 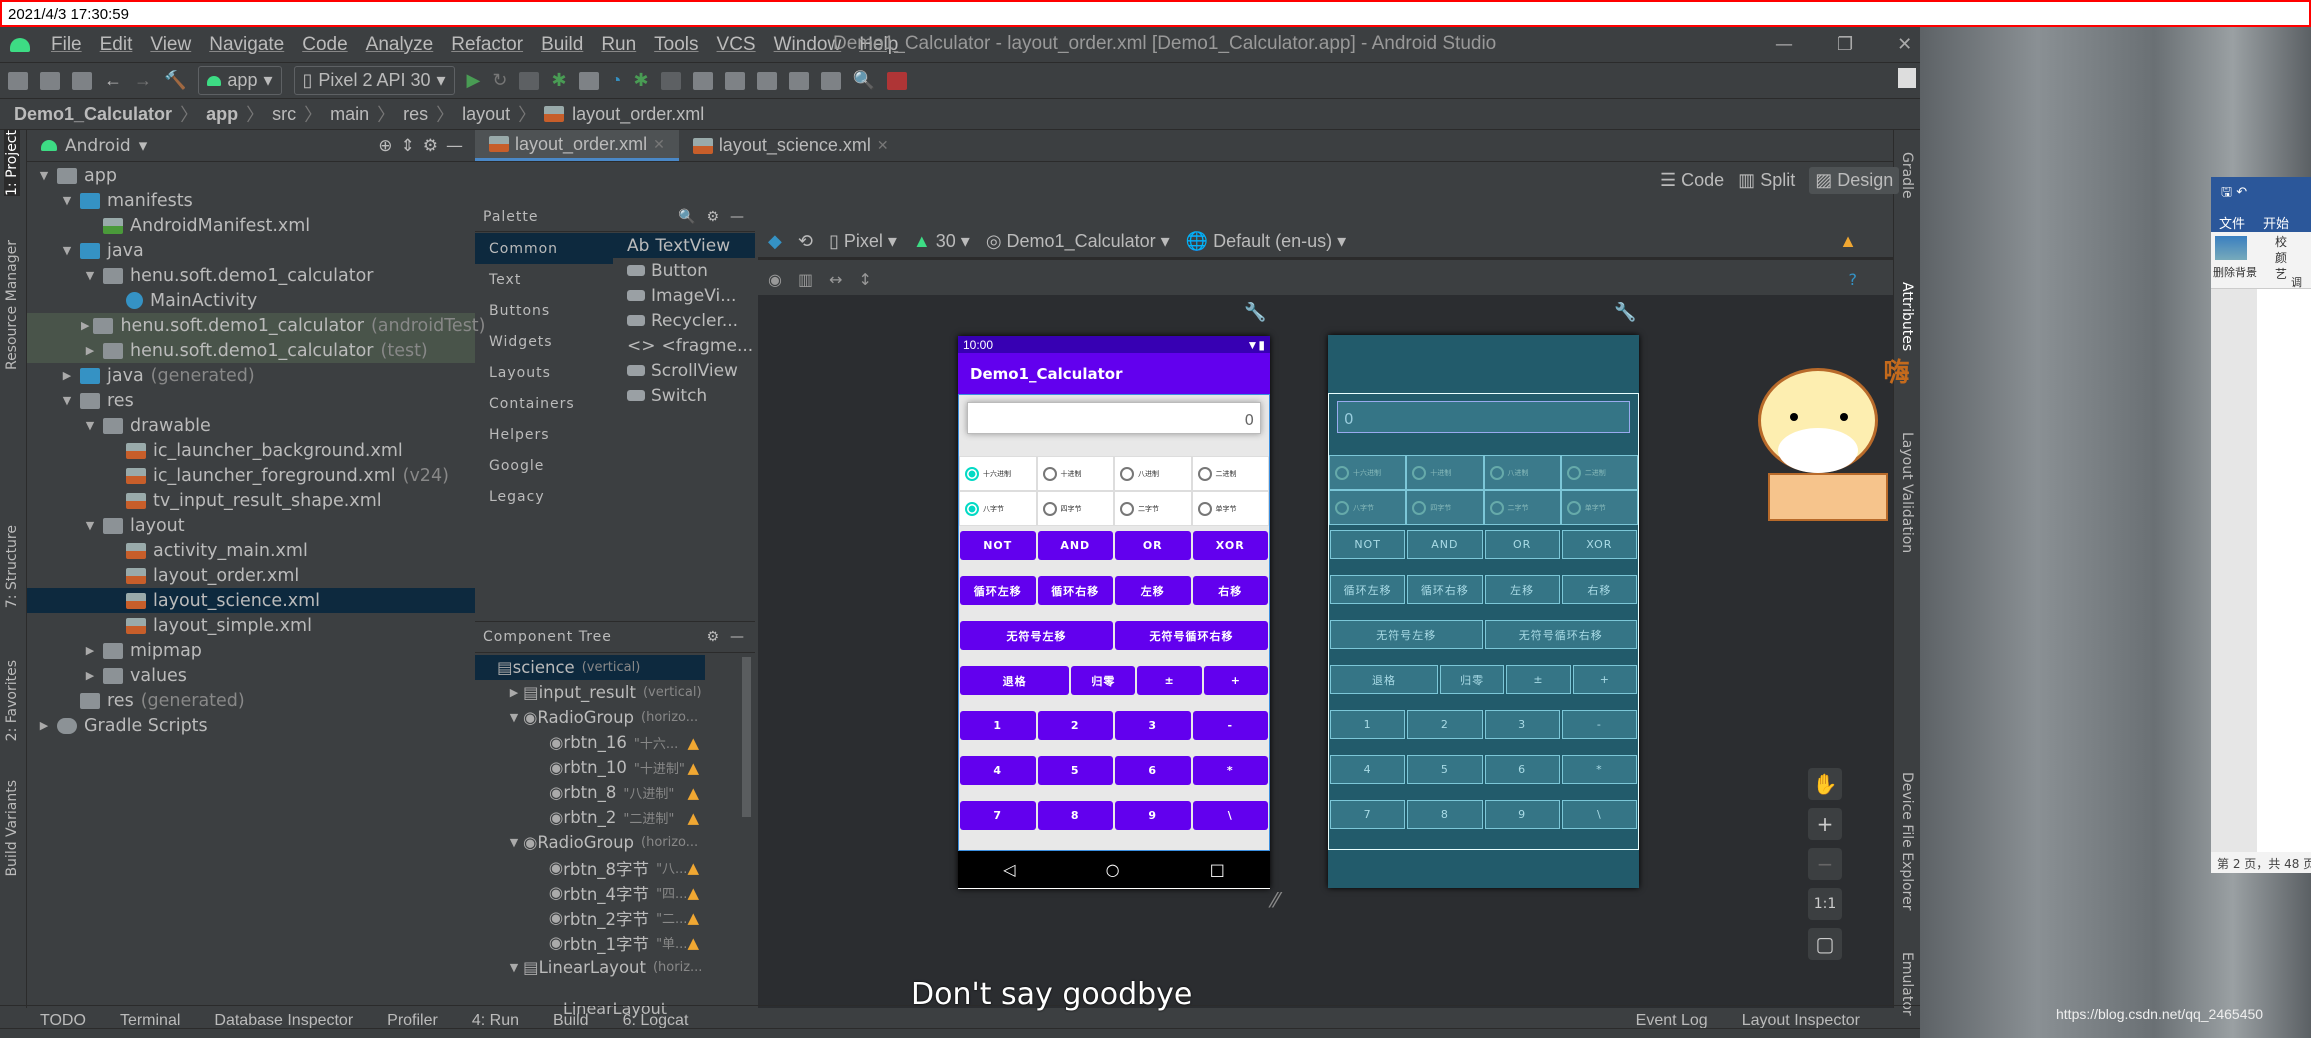 I want to click on calc-button: XOR, so click(x=1230, y=545).